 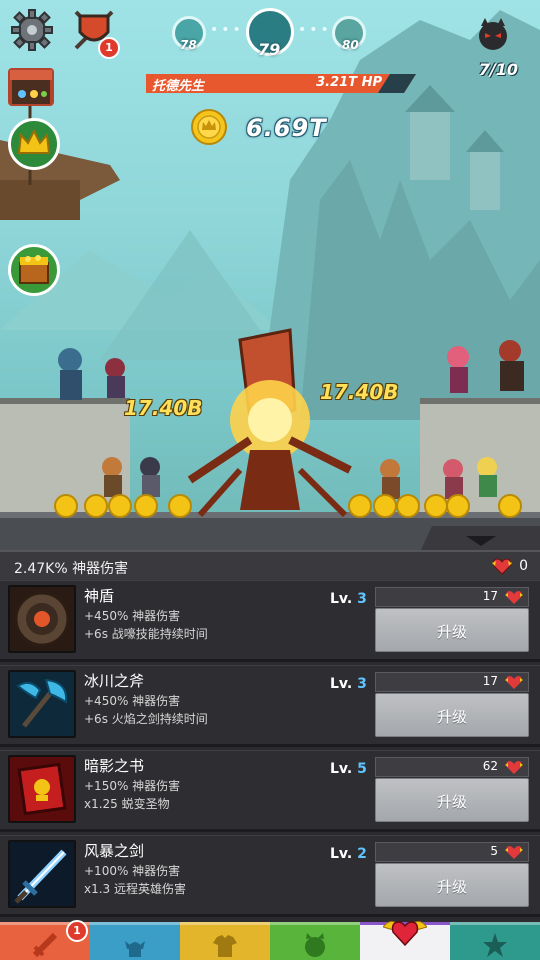 I want to click on shop-button, so click(x=31, y=87).